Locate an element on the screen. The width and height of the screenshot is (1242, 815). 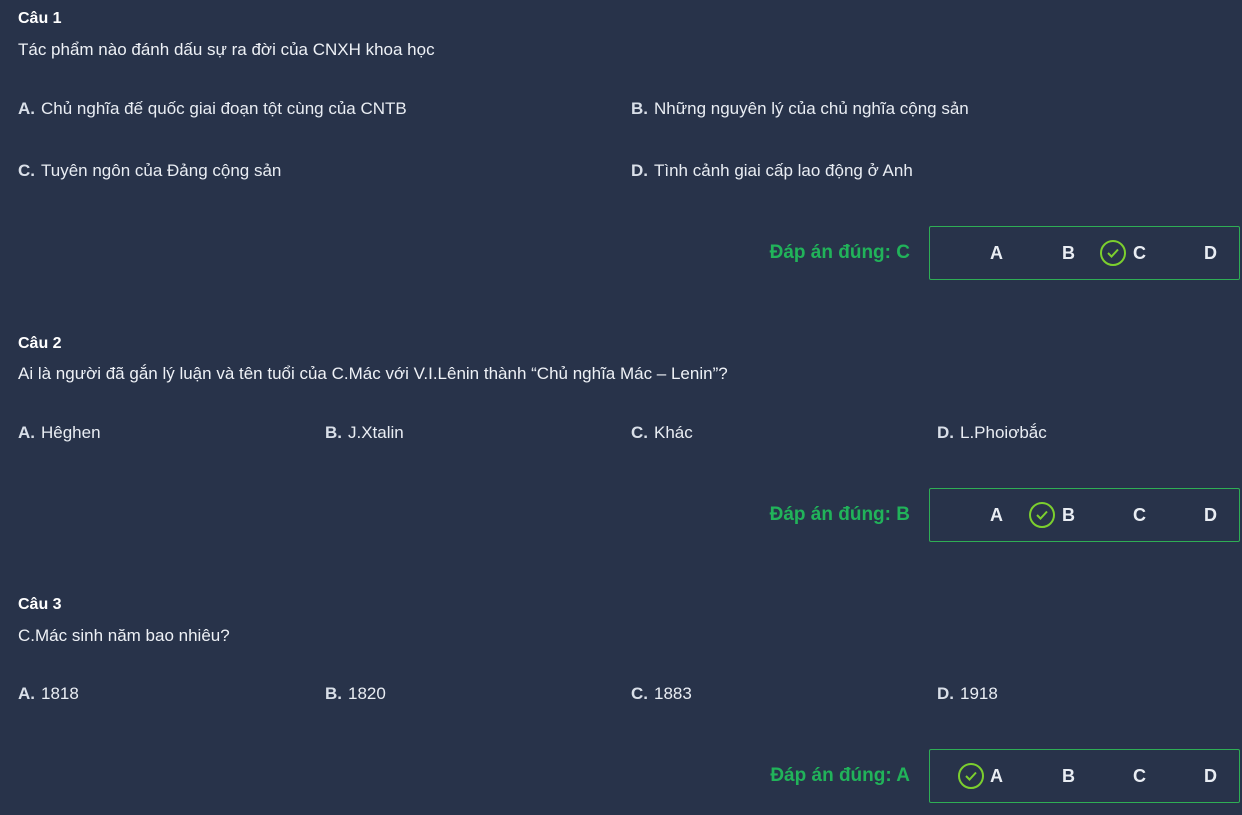
option-d: D. L.Phoiơbắc is located at coordinates (992, 433).